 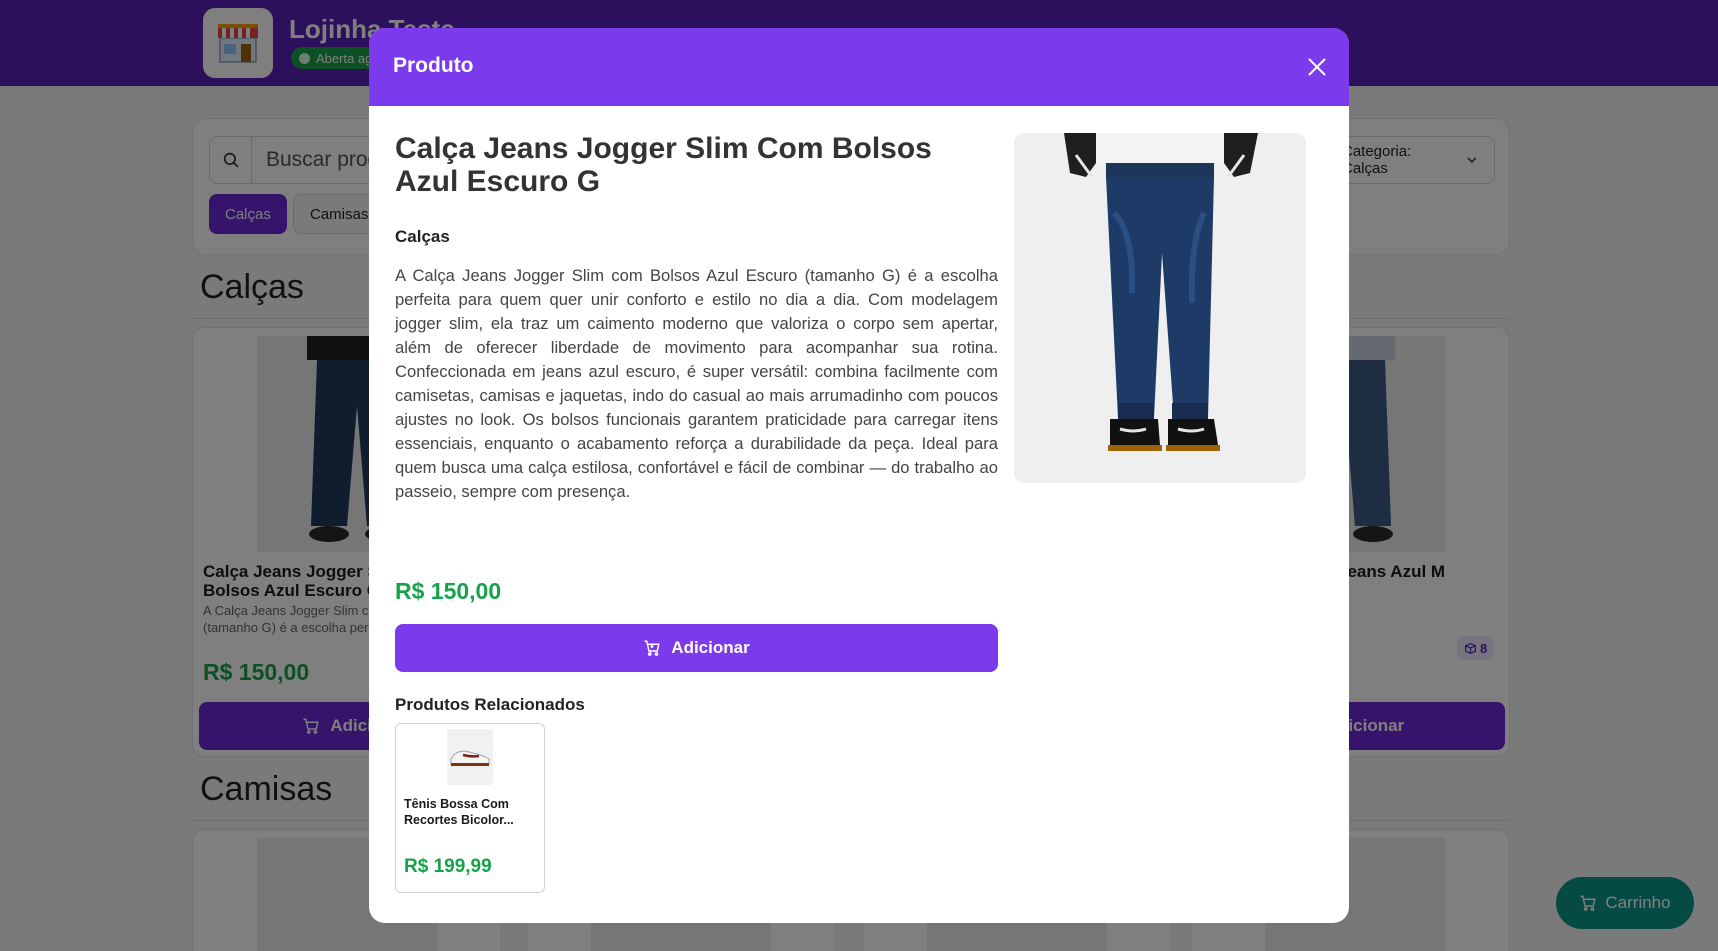 What do you see at coordinates (710, 647) in the screenshot?
I see `add-to-cart-label: Adicionar` at bounding box center [710, 647].